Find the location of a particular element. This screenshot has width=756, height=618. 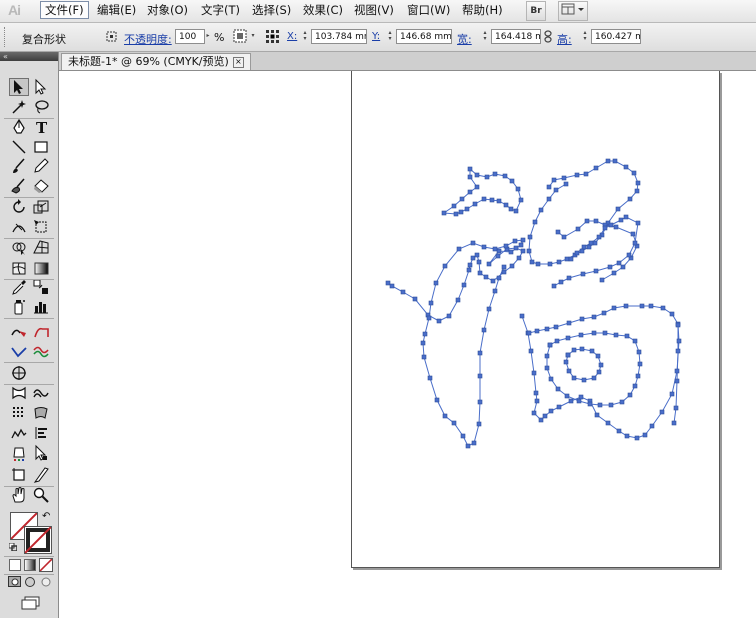

perspective-grid-tool is located at coordinates (41, 247).